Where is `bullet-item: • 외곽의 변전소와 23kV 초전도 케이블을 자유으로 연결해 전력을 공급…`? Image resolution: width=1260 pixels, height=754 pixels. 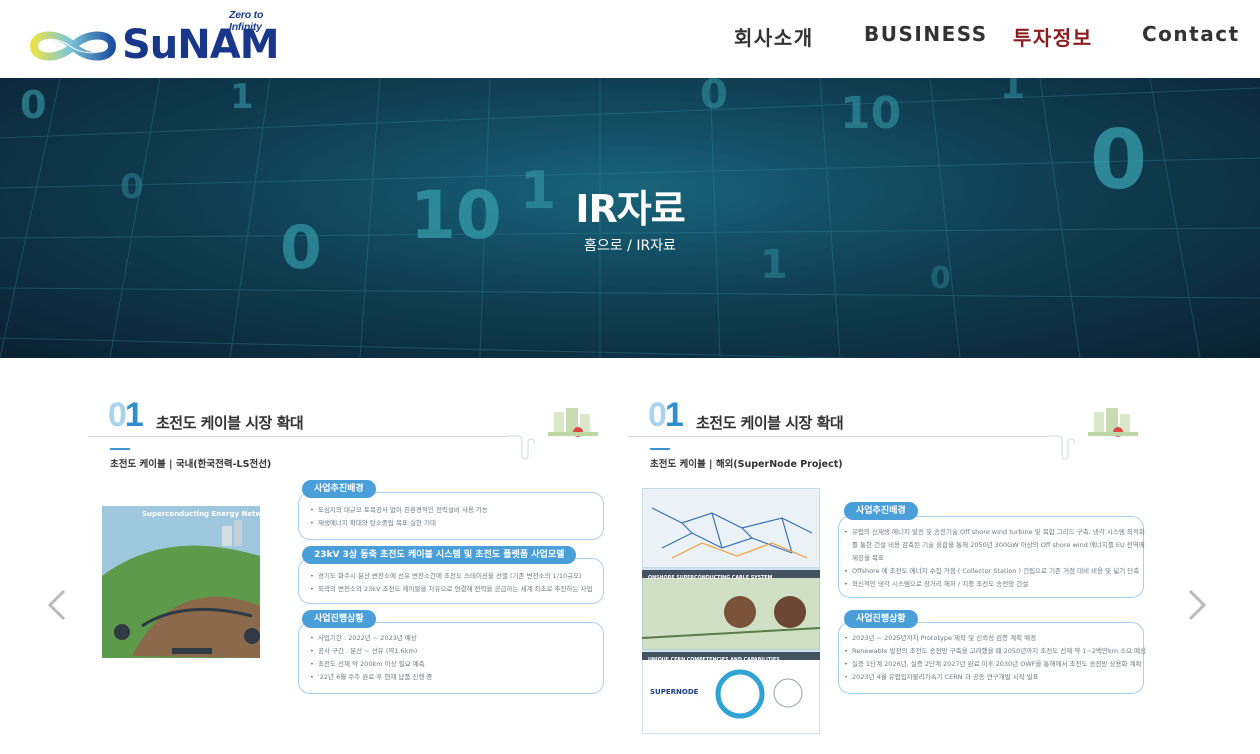
bullet-item: • 외곽의 변전소와 23kV 초전도 케이블을 자유으로 연결해 전력을 공급… is located at coordinates (451, 589).